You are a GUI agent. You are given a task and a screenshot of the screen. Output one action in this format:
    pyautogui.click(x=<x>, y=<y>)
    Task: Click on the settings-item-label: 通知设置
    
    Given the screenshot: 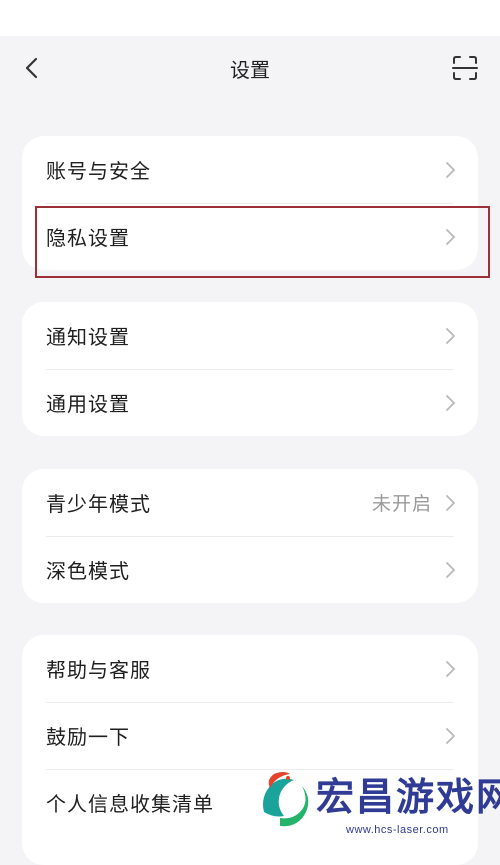 What is the action you would take?
    pyautogui.click(x=88, y=337)
    